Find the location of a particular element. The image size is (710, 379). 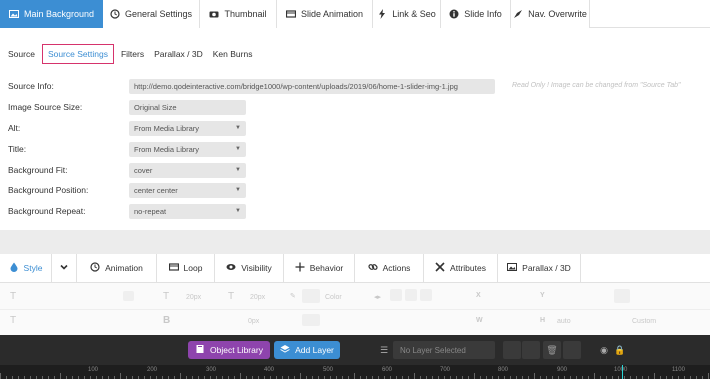

select-value: cover is located at coordinates (143, 170).